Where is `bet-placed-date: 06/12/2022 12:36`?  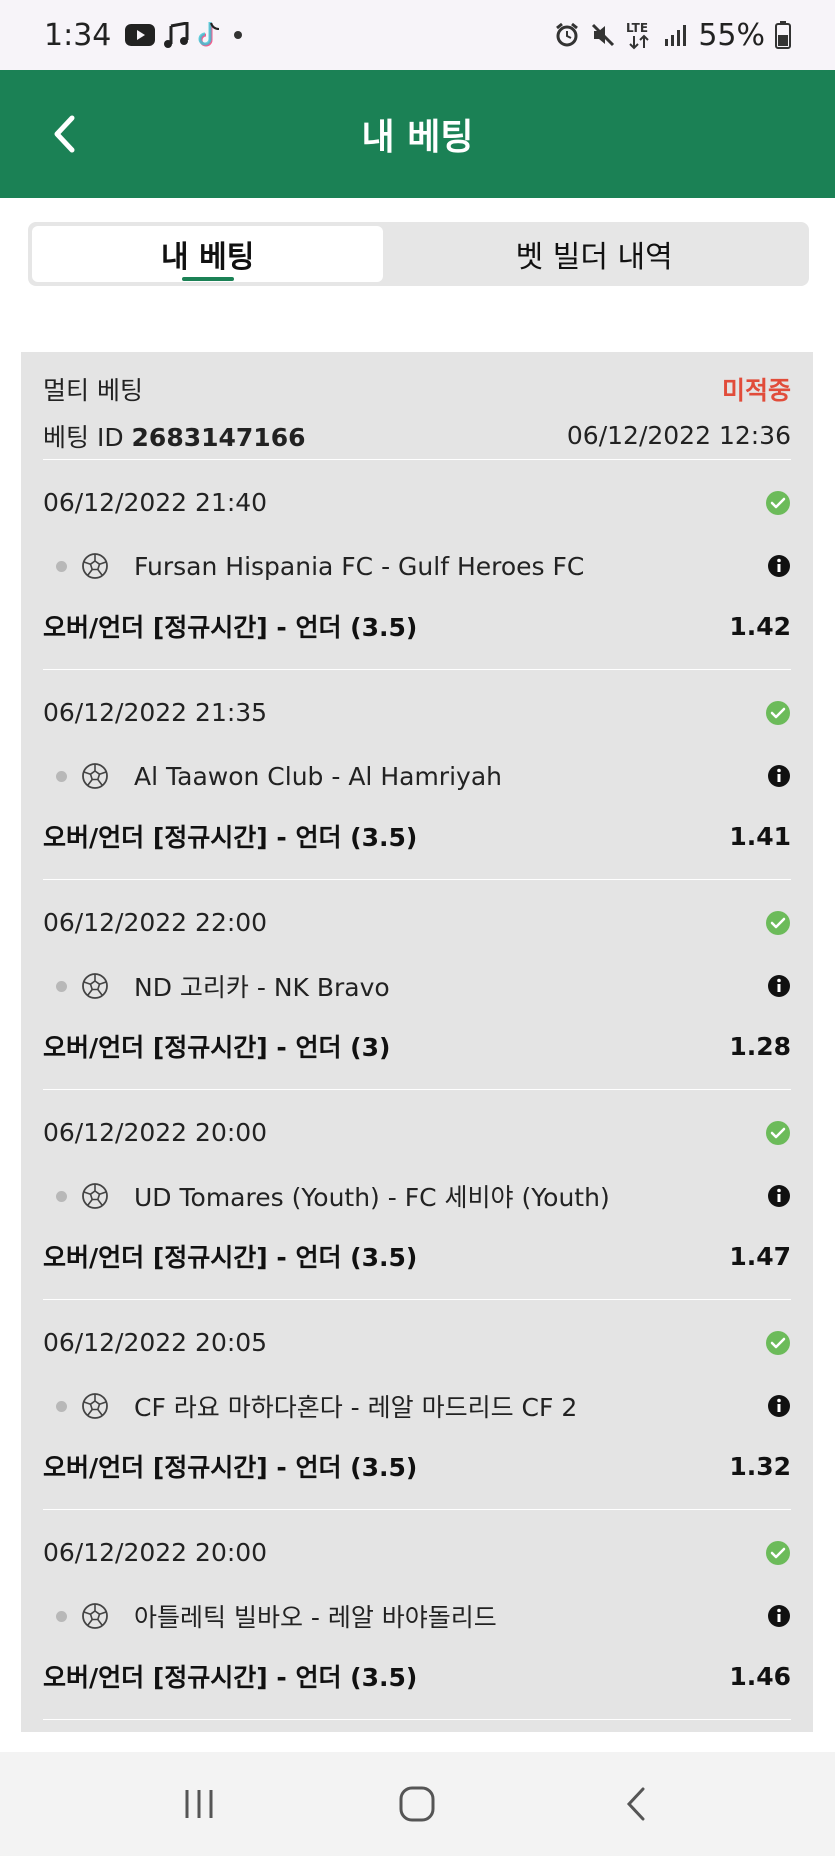 bet-placed-date: 06/12/2022 12:36 is located at coordinates (678, 435).